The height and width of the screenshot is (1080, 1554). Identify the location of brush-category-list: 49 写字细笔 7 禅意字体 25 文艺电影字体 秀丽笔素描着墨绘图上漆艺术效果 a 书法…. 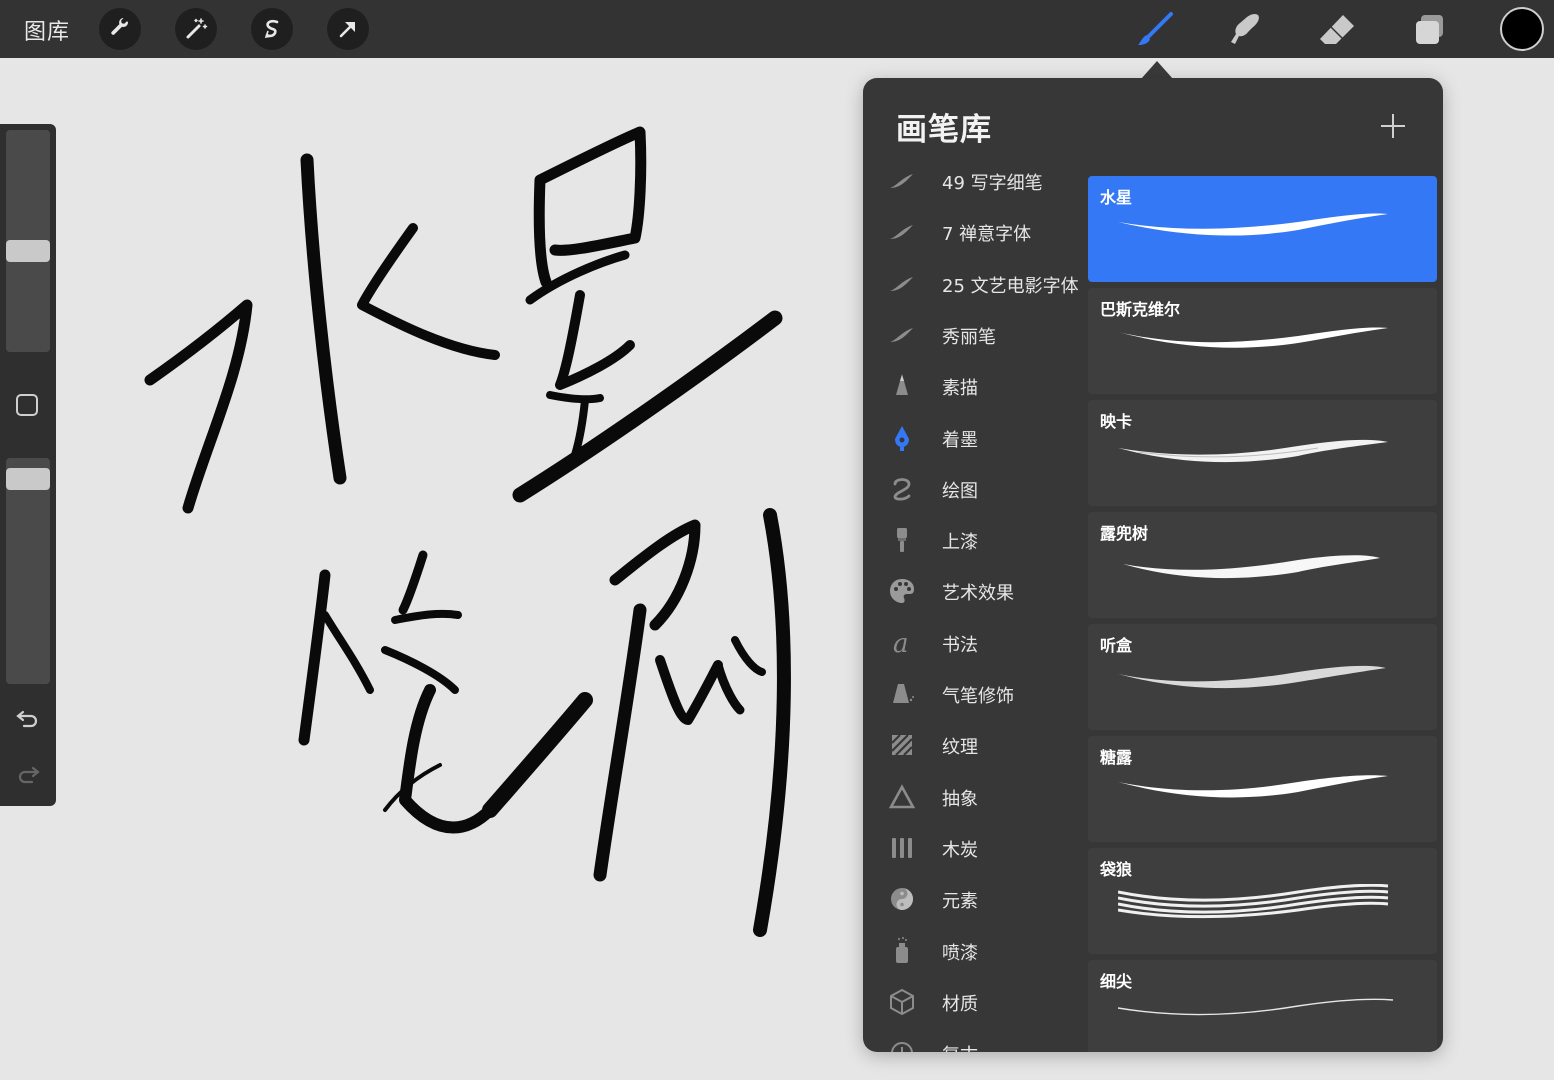
(975, 605).